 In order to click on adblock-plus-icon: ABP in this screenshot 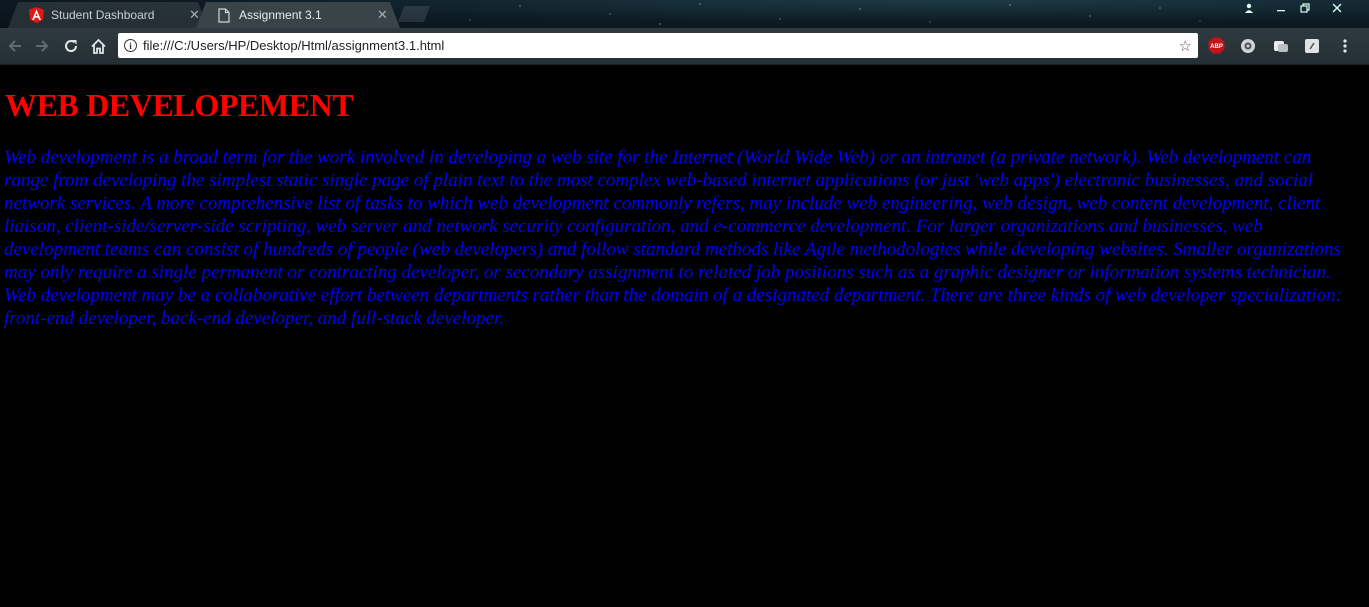, I will do `click(1216, 45)`.